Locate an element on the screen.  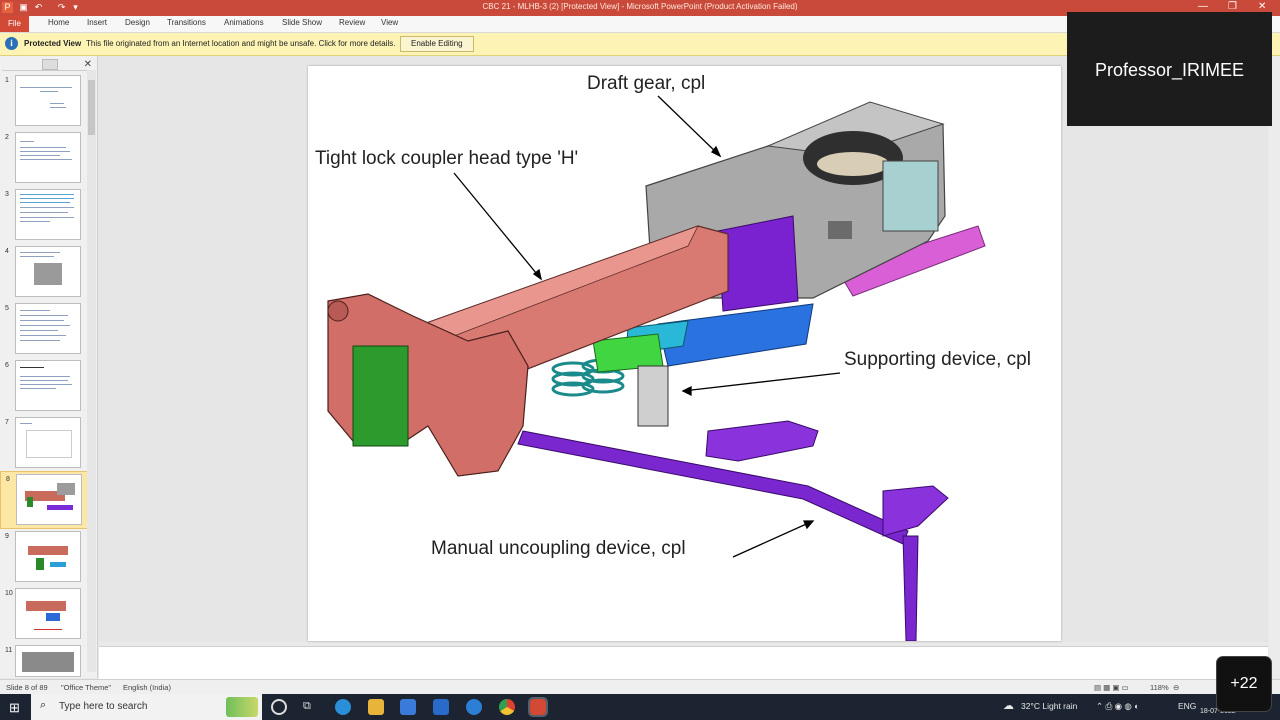
thumbnail-number: 5 is located at coordinates (7, 308).